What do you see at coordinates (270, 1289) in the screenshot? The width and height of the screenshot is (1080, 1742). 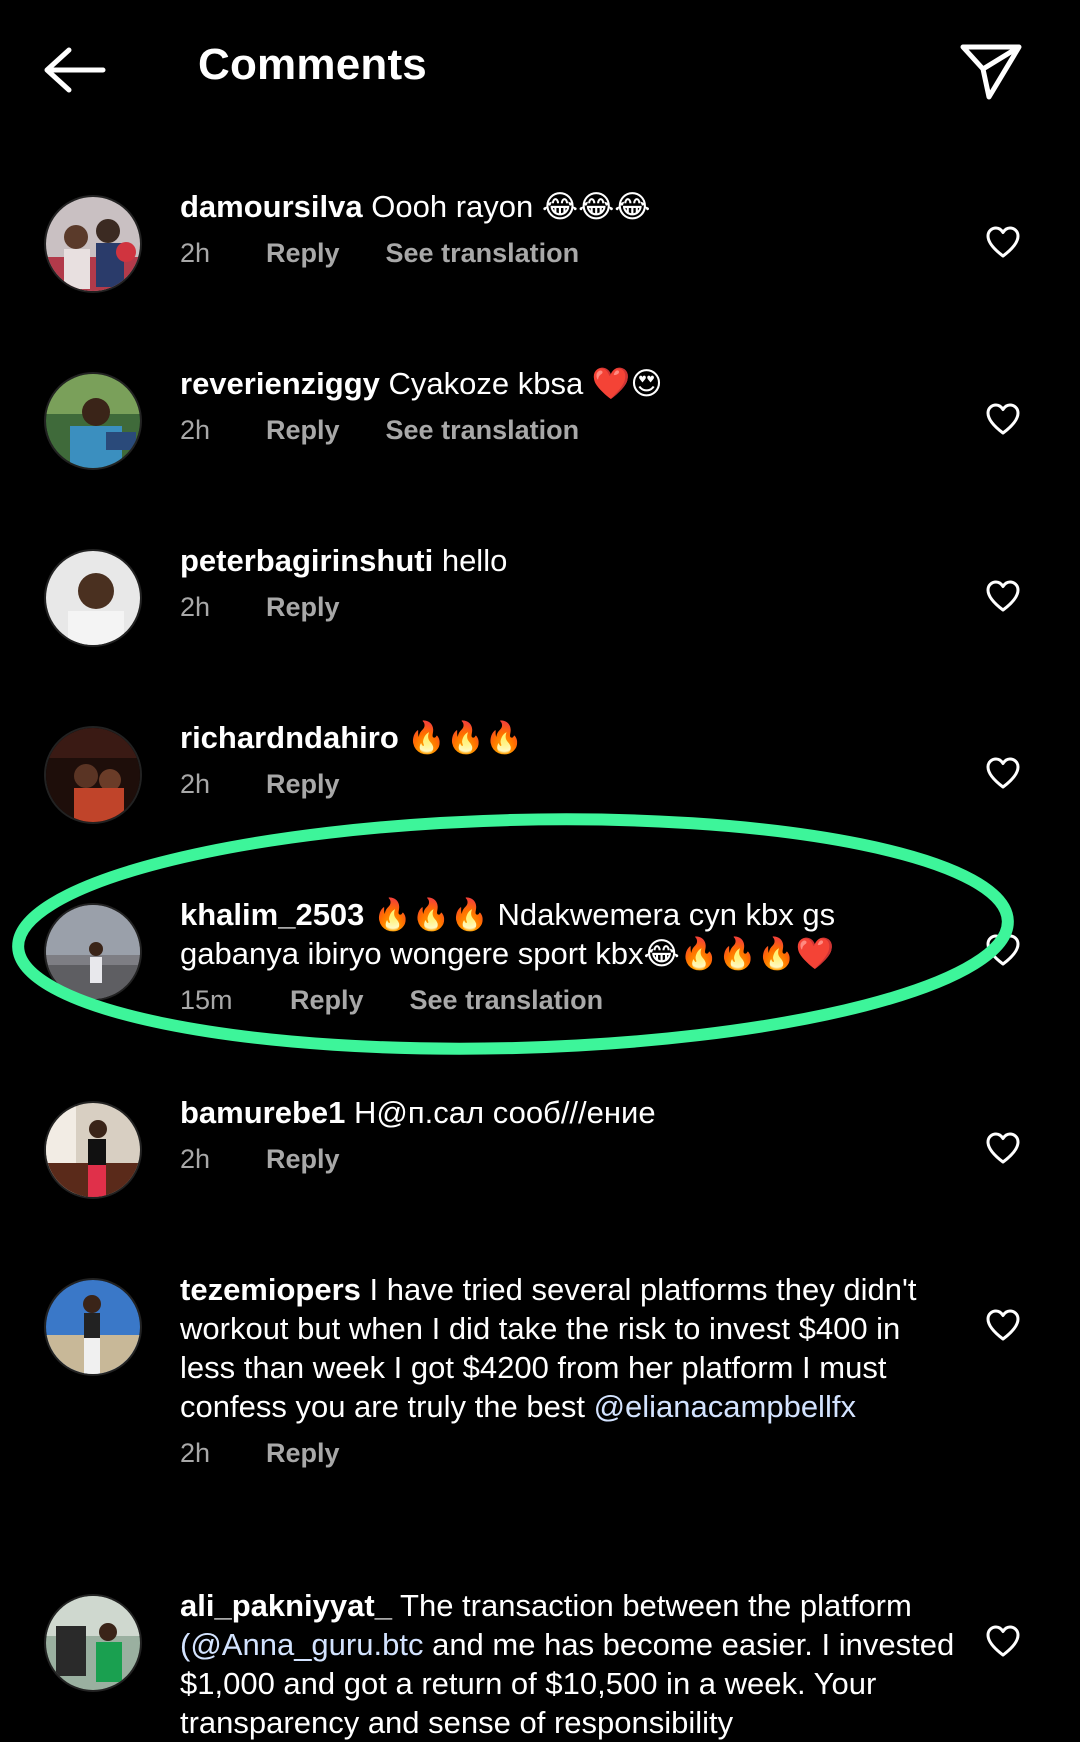 I see `comment-username: tezemiopers` at bounding box center [270, 1289].